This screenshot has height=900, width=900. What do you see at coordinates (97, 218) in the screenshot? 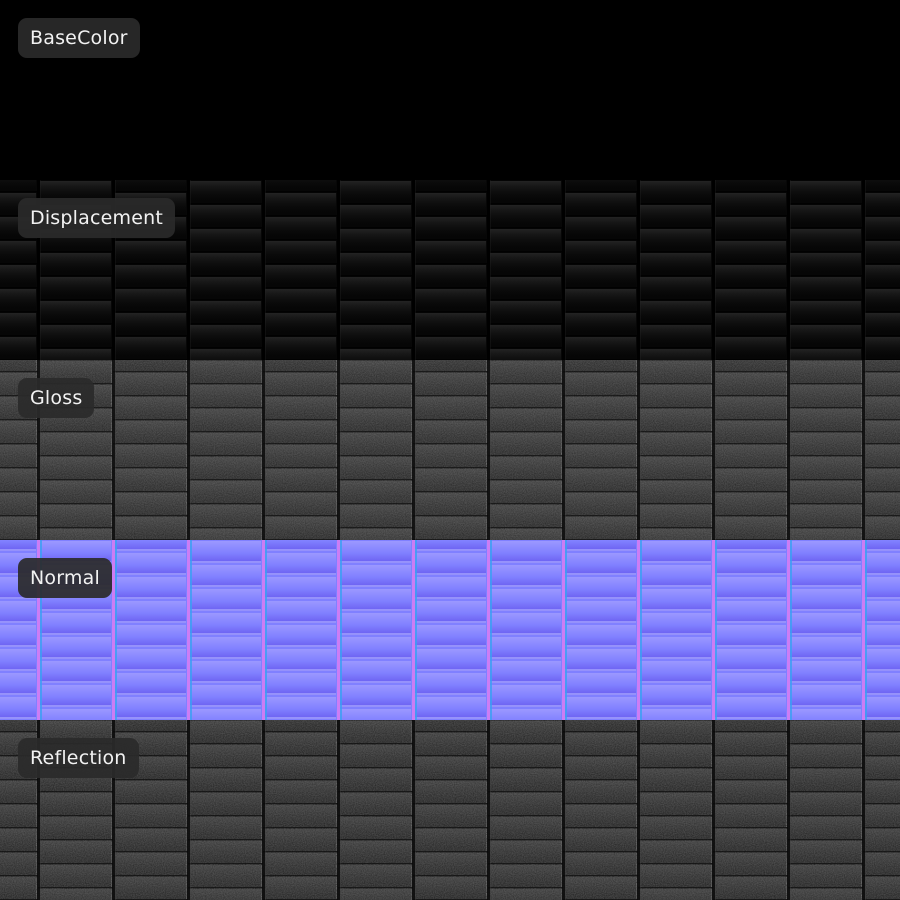
I see `displacement-label: Displacement` at bounding box center [97, 218].